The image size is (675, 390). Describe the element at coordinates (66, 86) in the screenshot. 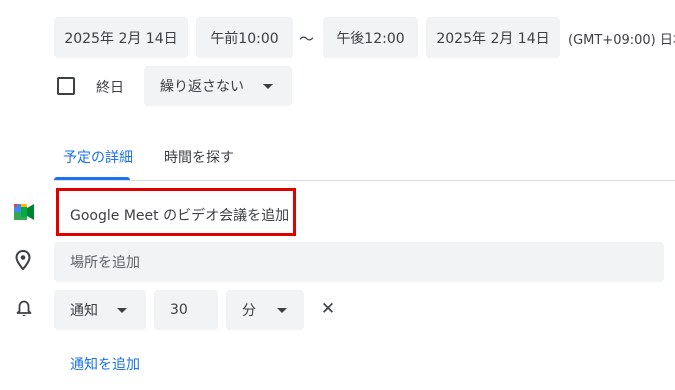

I see `allday-checkbox` at that location.